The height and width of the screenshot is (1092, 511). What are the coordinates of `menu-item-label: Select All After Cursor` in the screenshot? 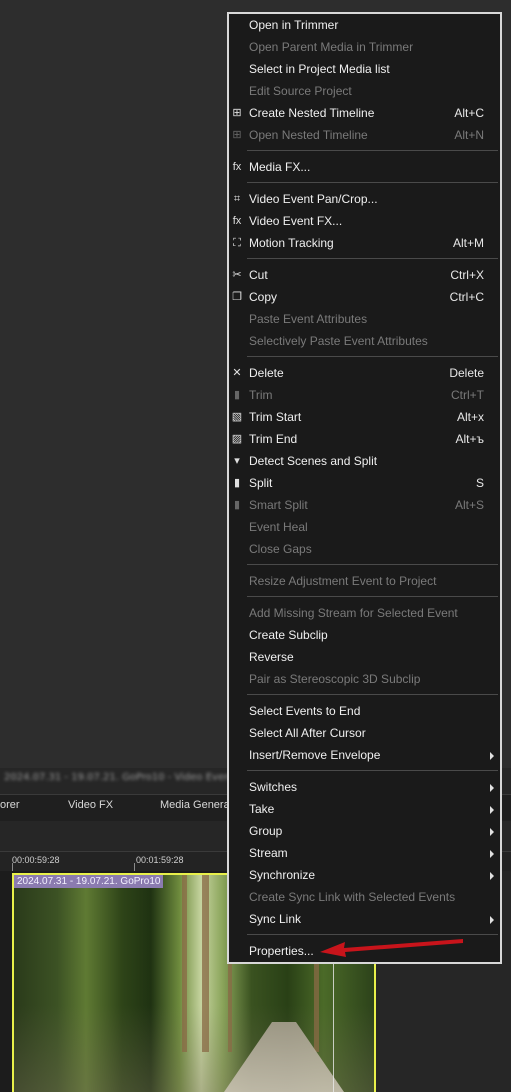 It's located at (307, 733).